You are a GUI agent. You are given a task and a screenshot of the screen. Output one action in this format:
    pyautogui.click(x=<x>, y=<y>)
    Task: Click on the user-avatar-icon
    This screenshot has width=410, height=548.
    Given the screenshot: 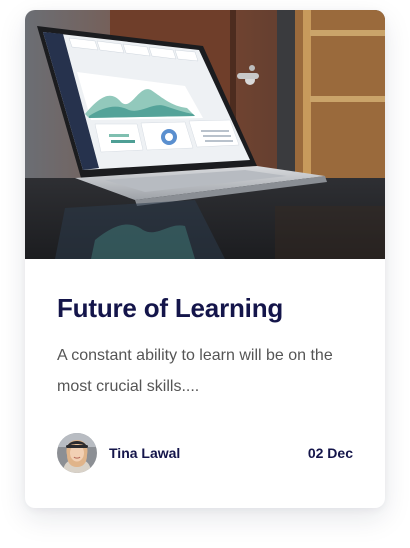 What is the action you would take?
    pyautogui.click(x=77, y=453)
    